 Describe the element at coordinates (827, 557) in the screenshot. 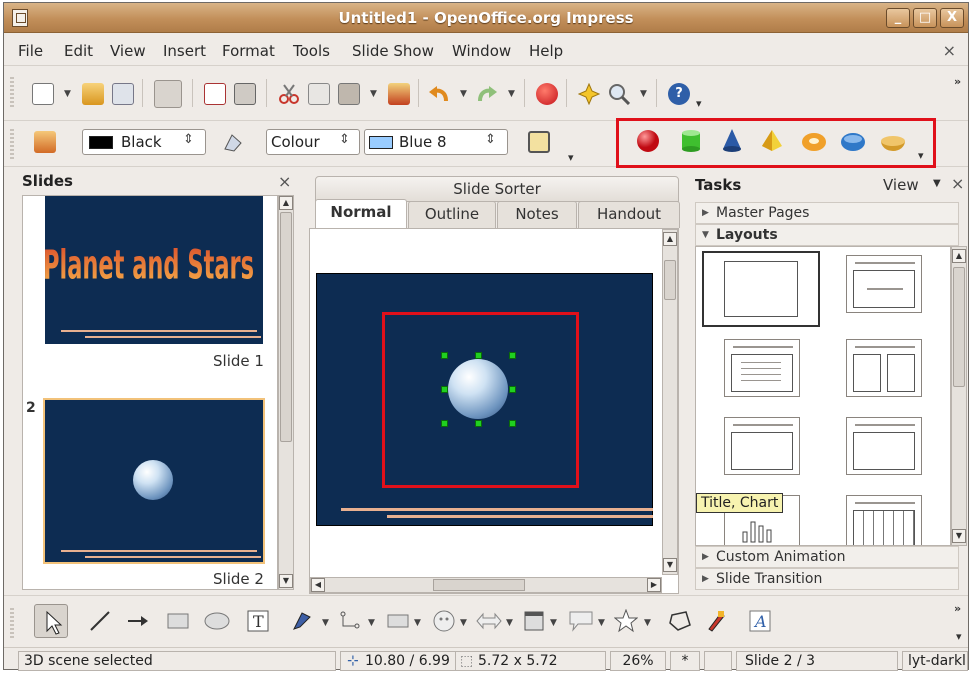

I see `task-custom-animation: ▶ Custom Animation` at that location.